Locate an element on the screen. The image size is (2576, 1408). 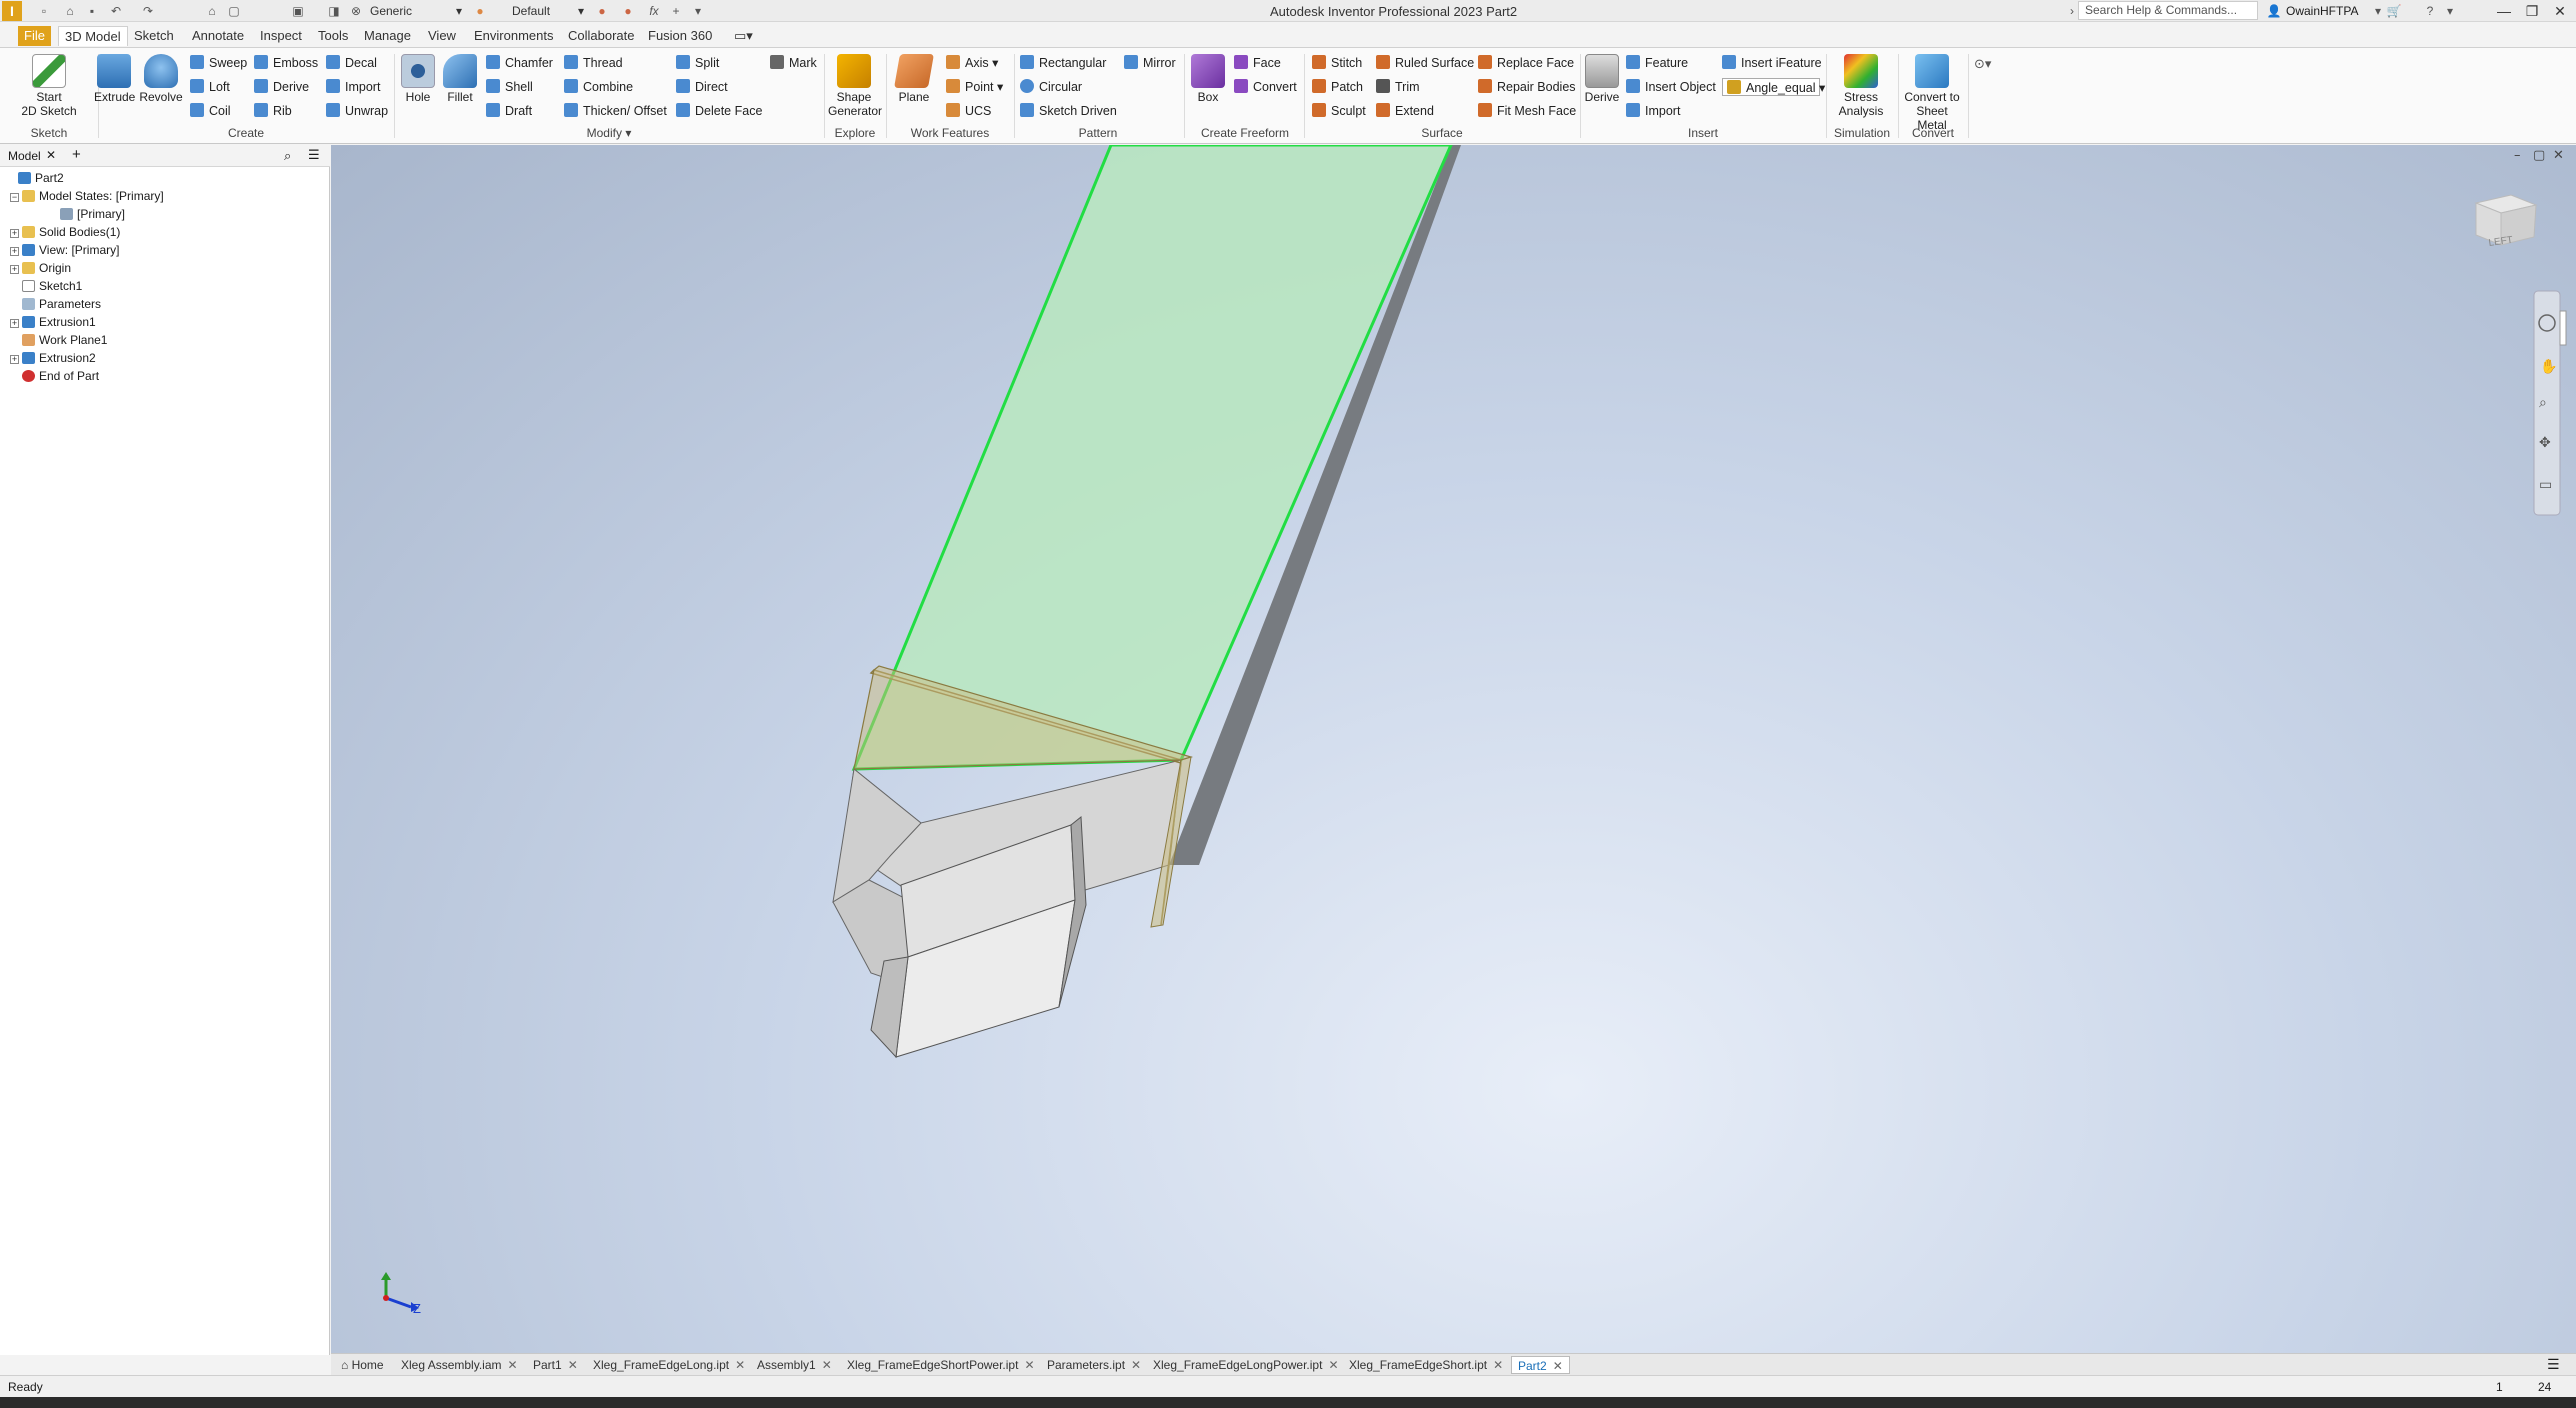
insert-derive-button: Derive is located at coordinates (1602, 79).